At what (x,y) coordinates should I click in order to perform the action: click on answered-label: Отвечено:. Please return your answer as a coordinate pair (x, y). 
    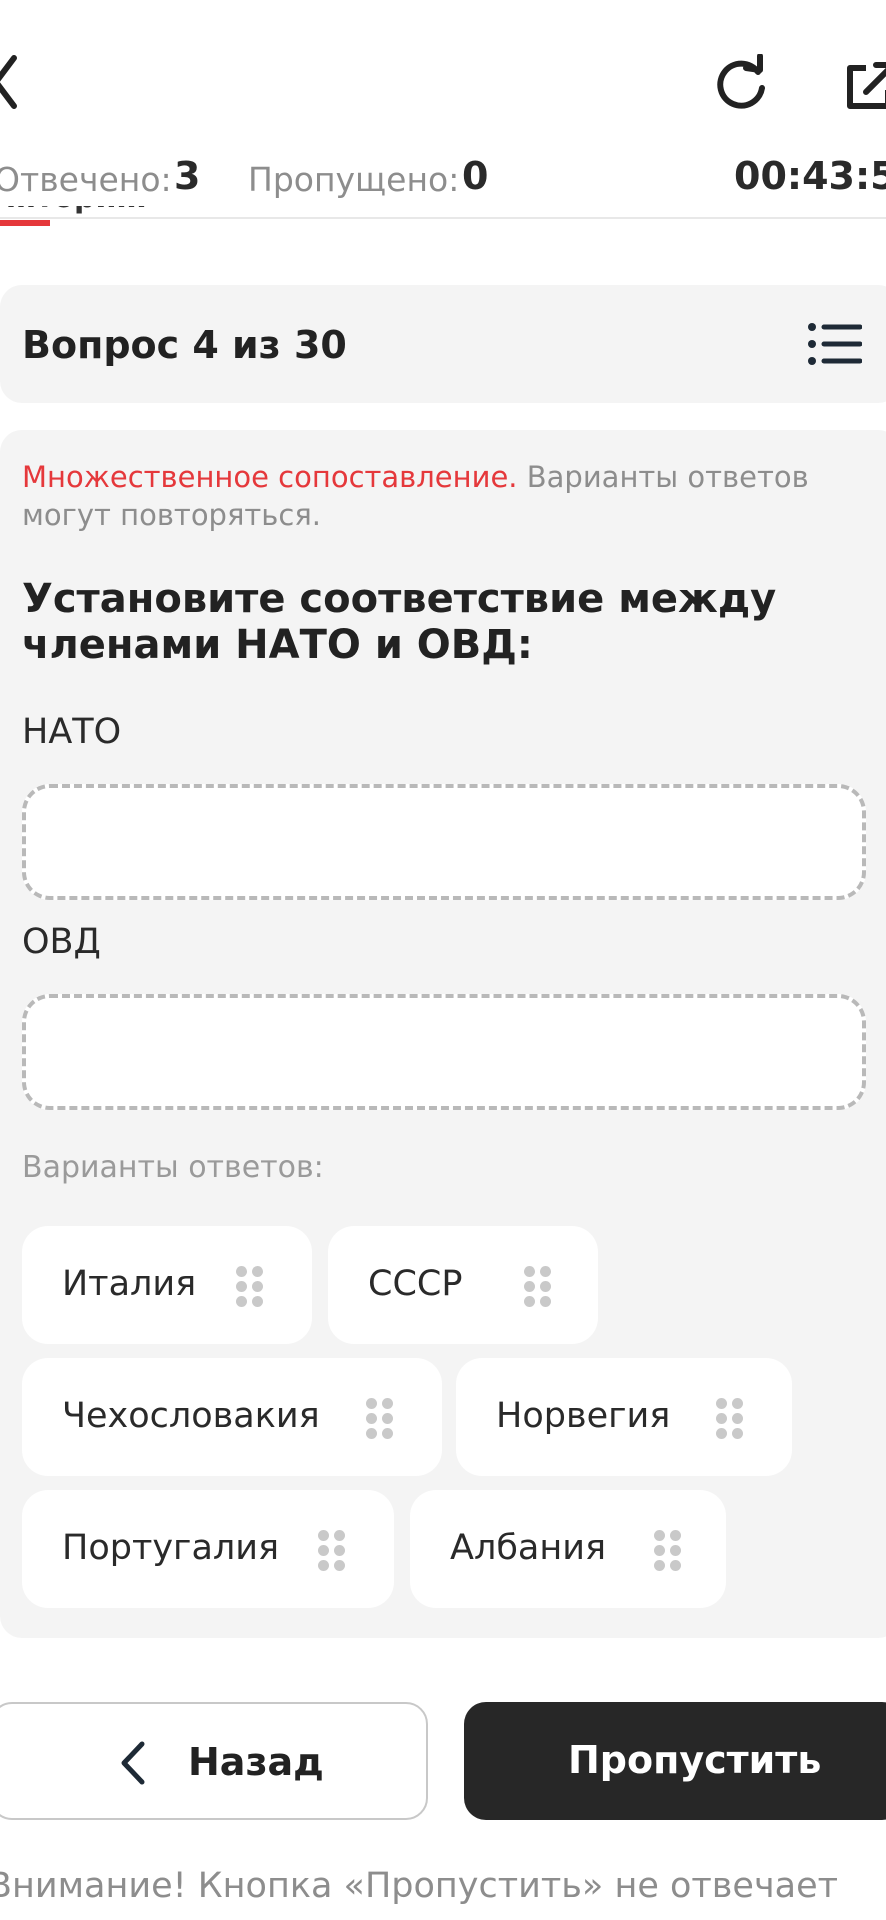
    Looking at the image, I should click on (86, 179).